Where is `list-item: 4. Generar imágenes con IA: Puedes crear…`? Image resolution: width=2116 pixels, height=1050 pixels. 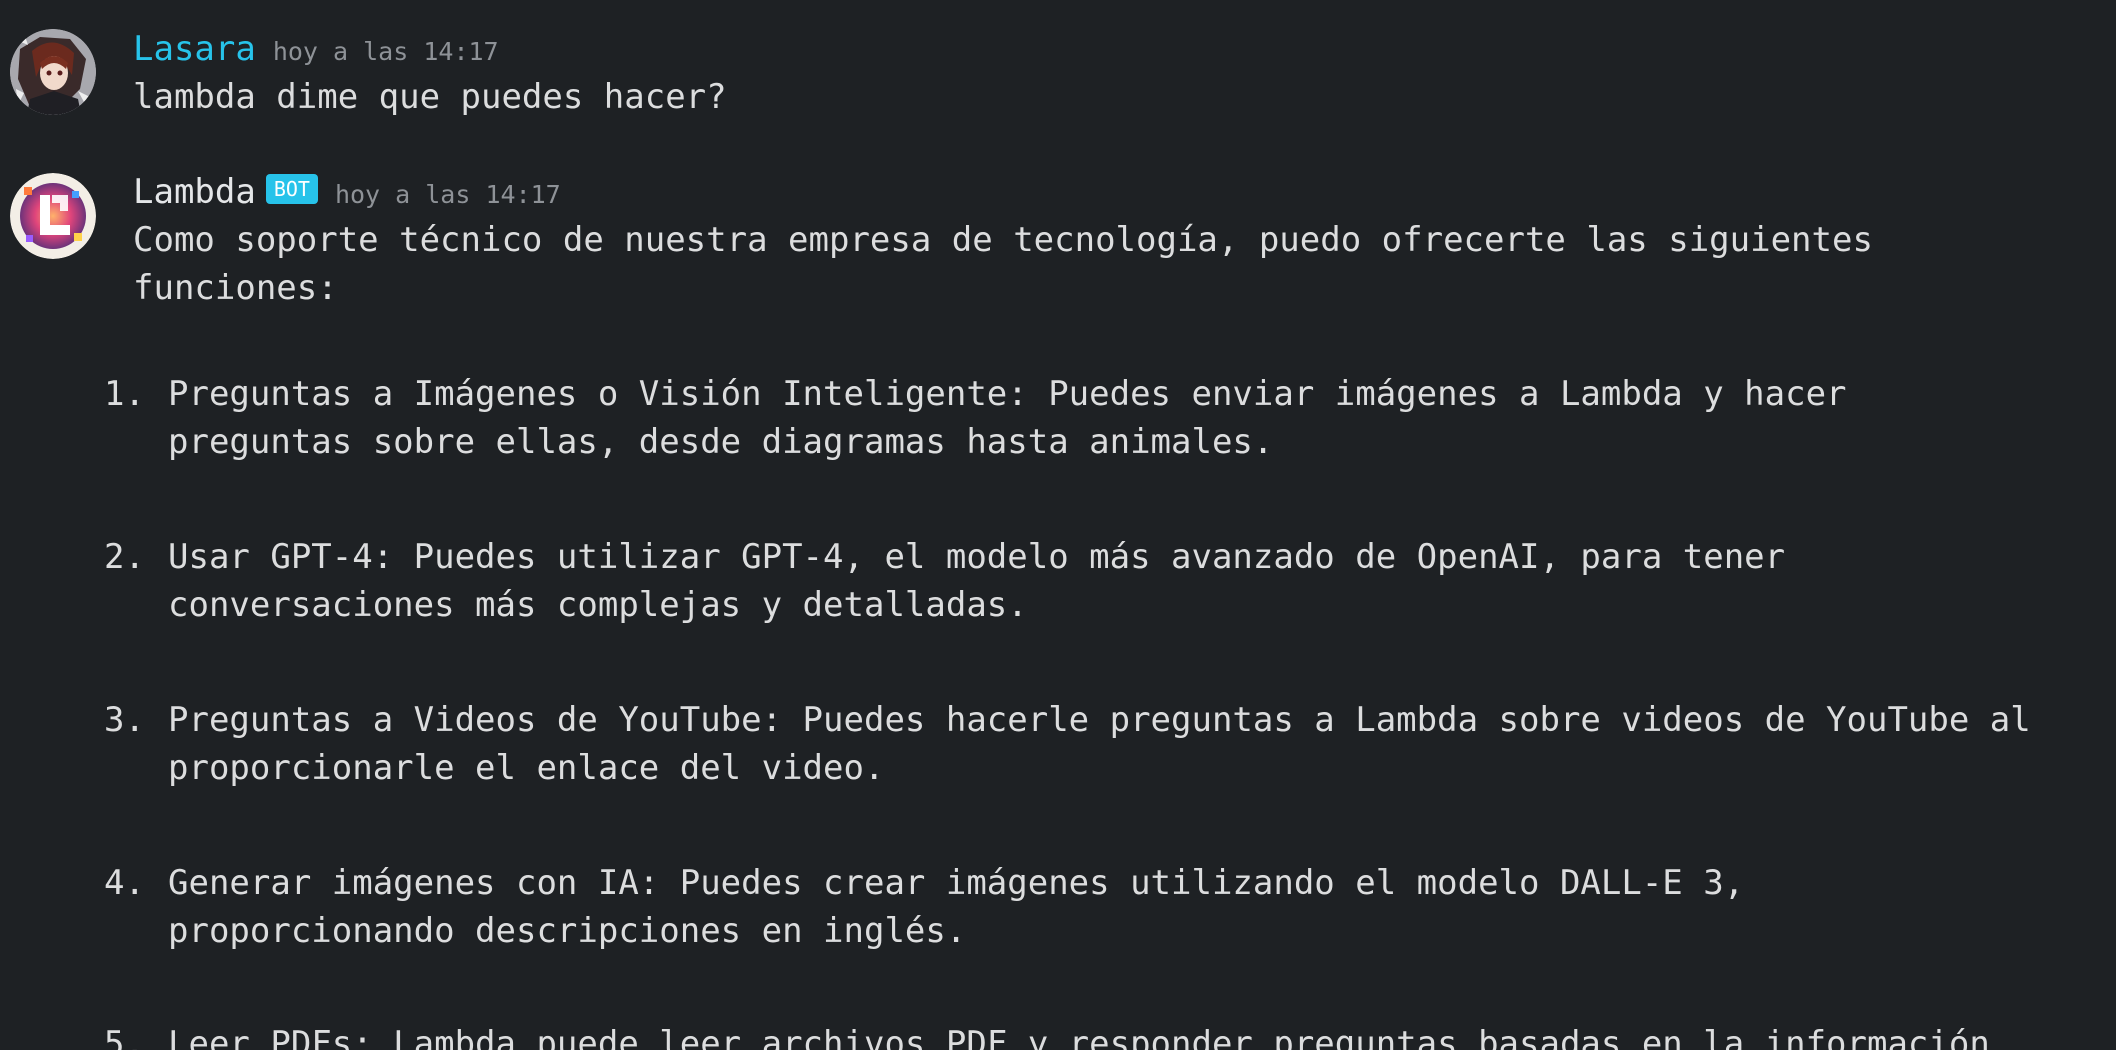
list-item: 4. Generar imágenes con IA: Puedes crear… is located at coordinates (924, 883).